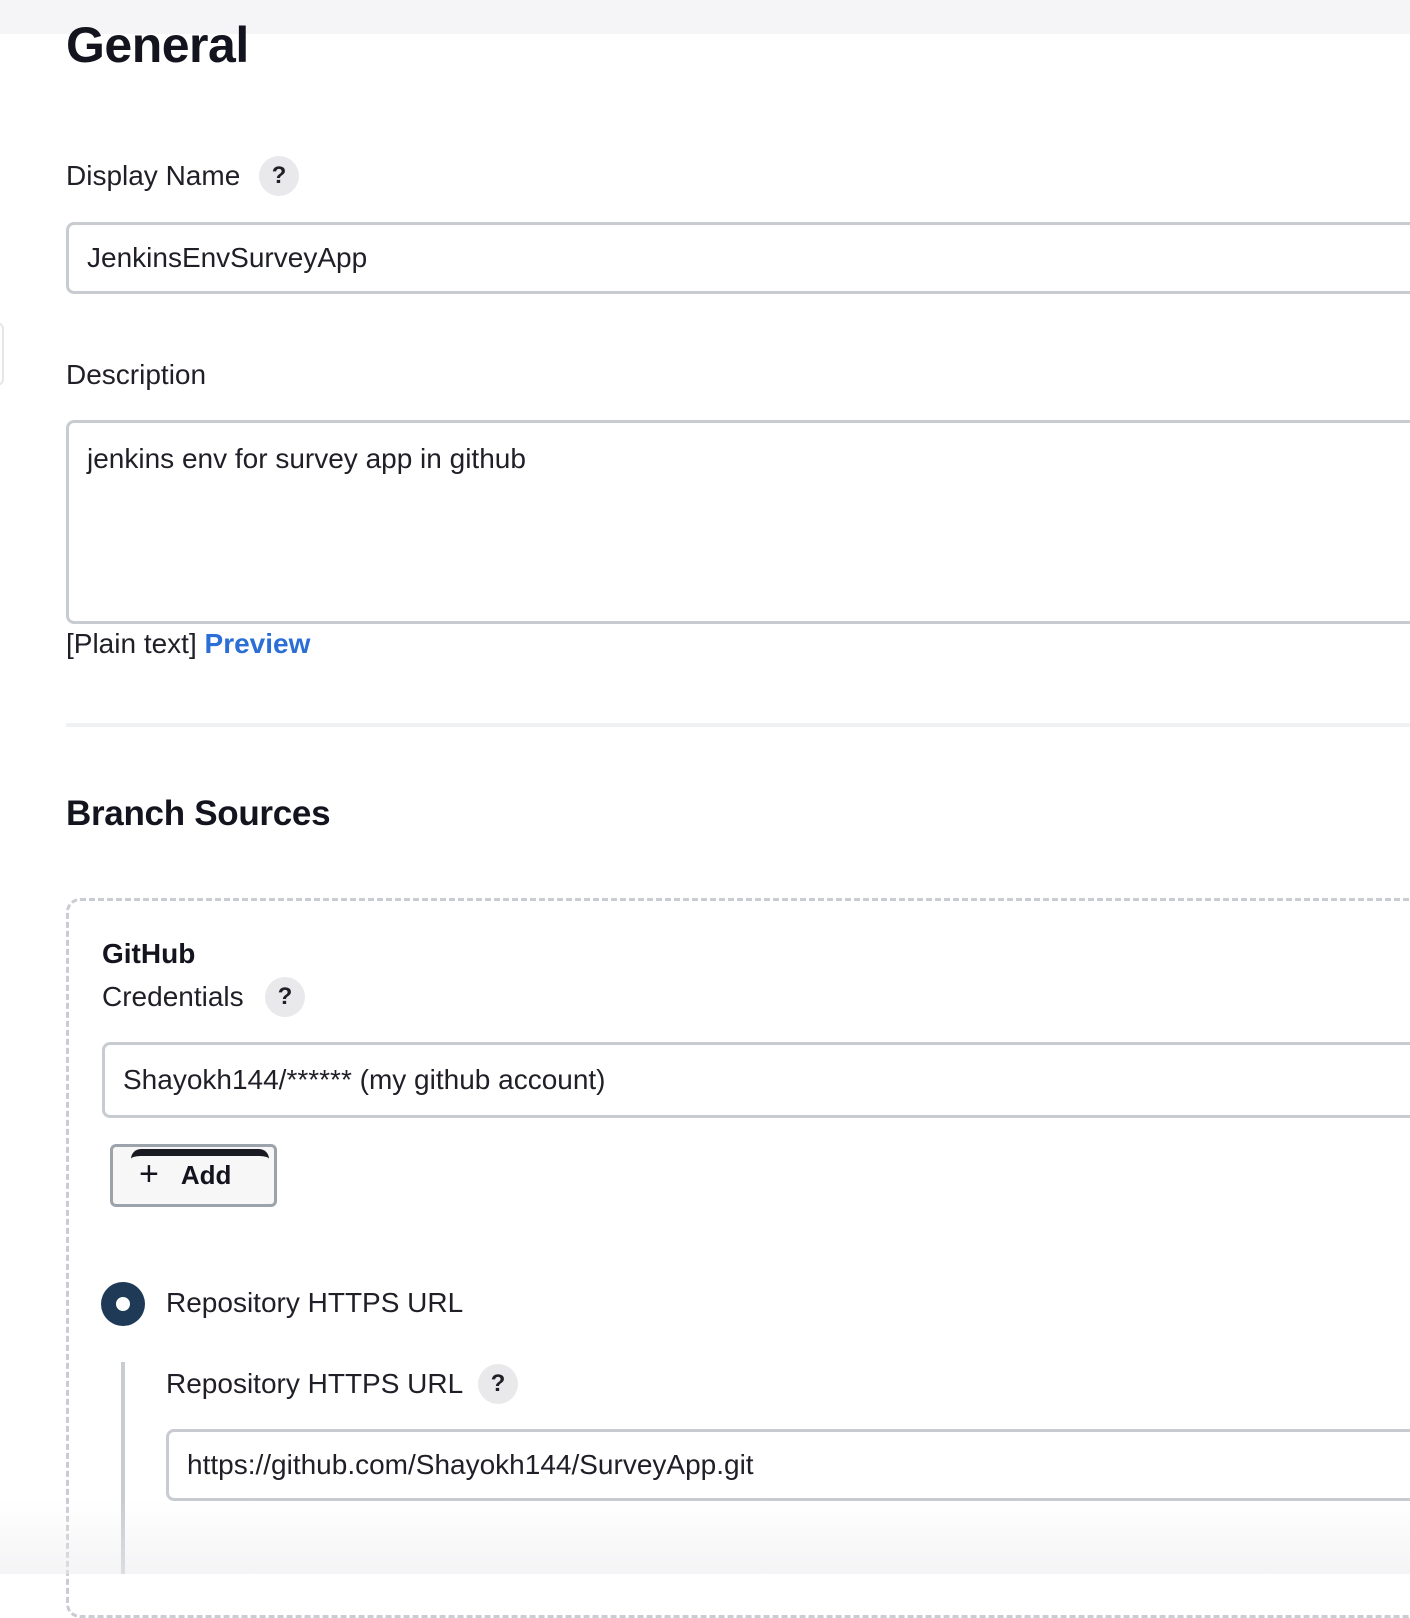 The width and height of the screenshot is (1410, 1618). I want to click on format-indicator: [Plain text], so click(131, 643).